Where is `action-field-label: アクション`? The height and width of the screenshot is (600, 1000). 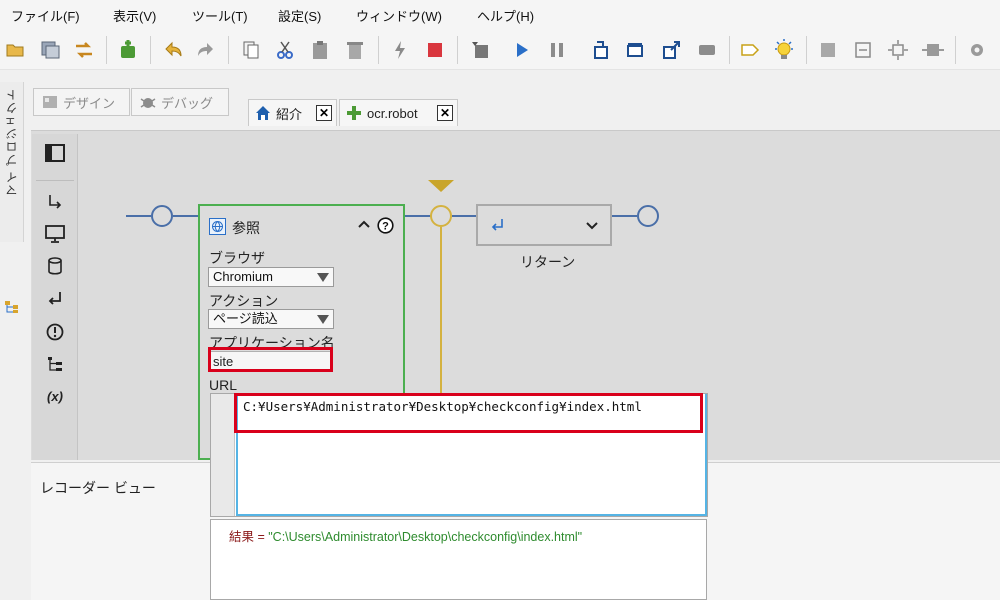 action-field-label: アクション is located at coordinates (244, 301).